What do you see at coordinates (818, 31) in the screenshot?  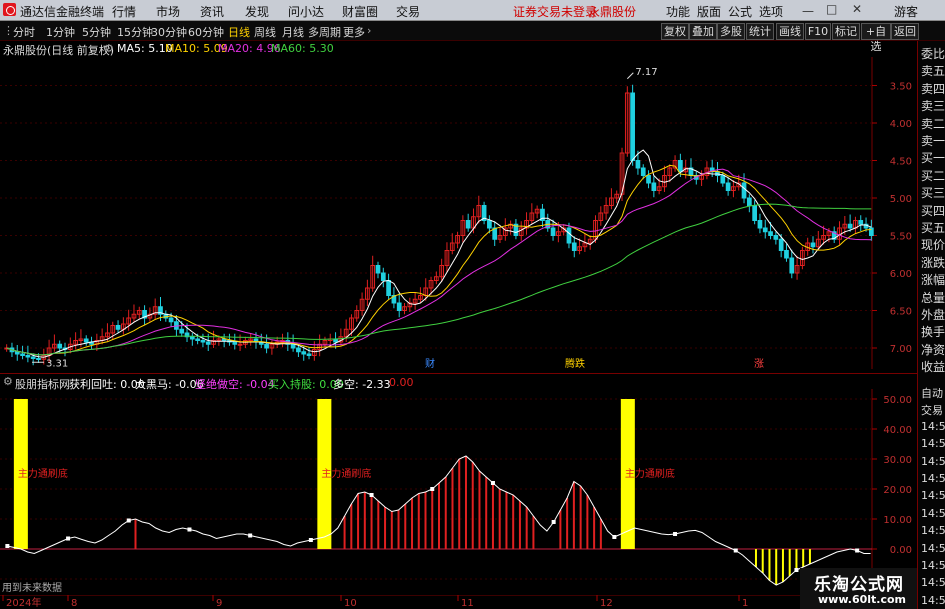 I see `f10-button: F10` at bounding box center [818, 31].